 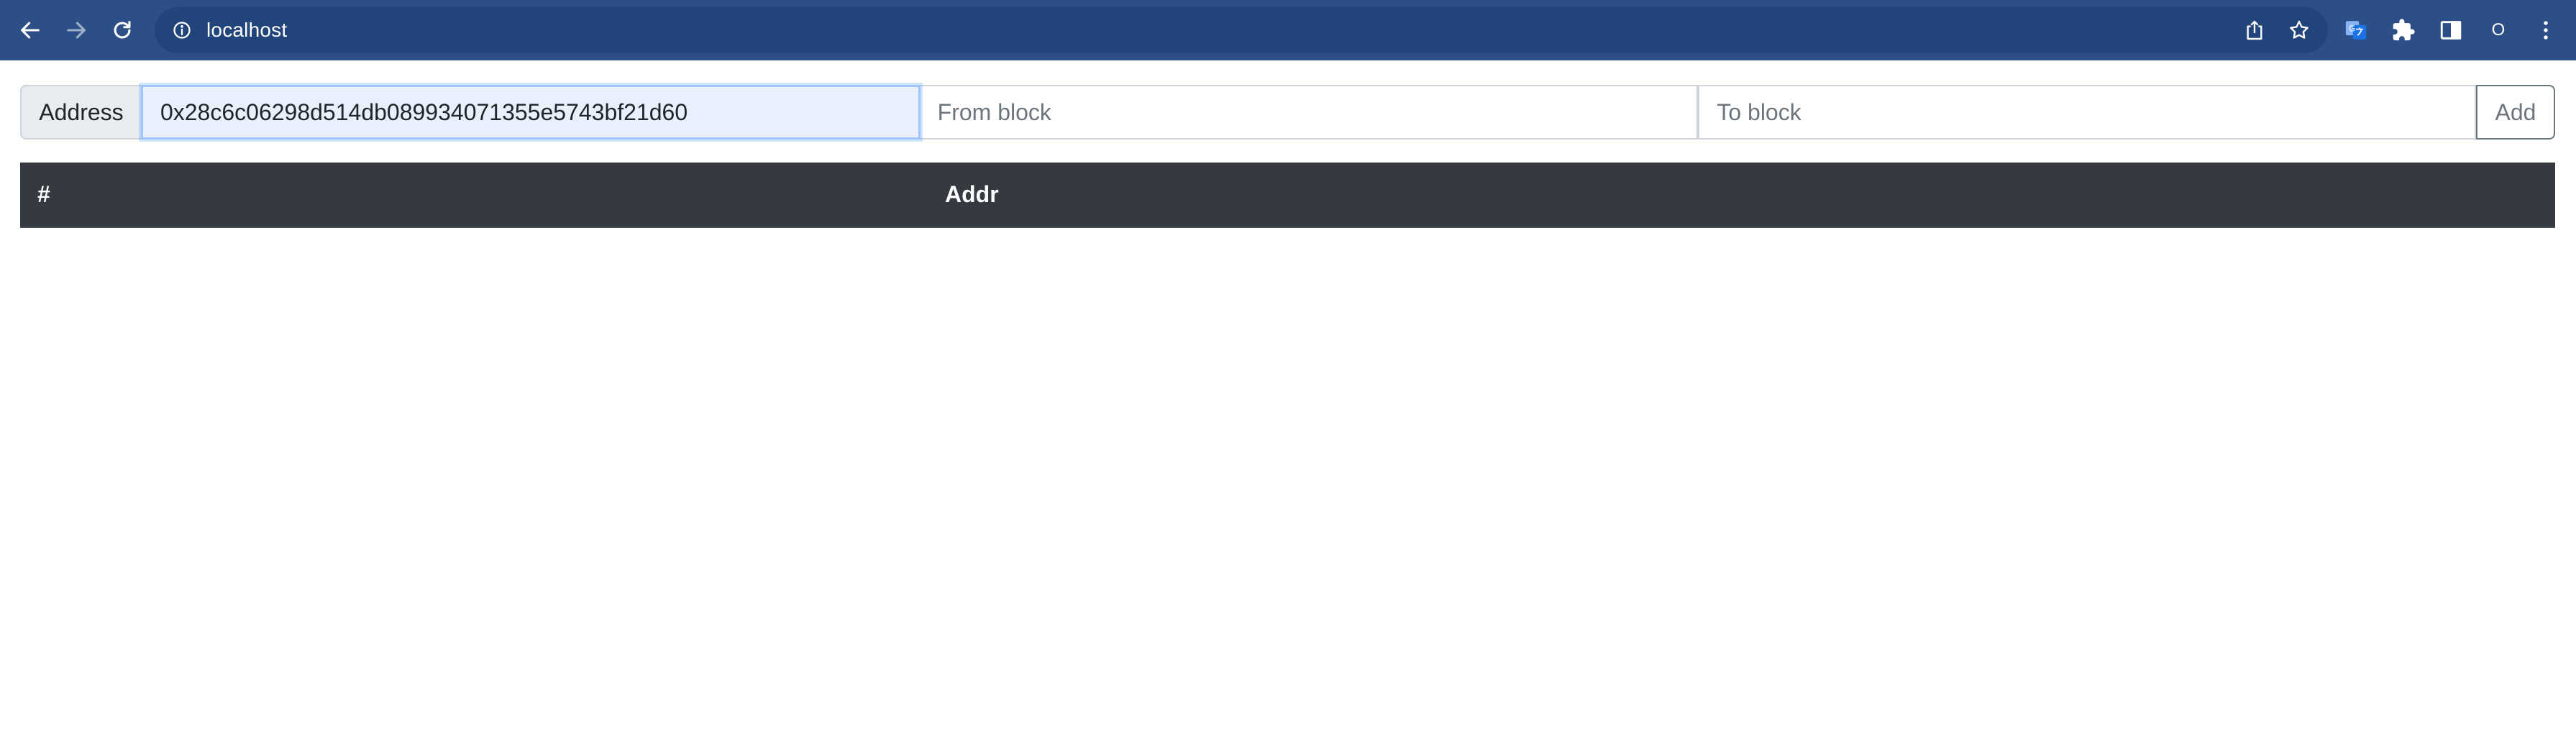 I want to click on extensions-area: G O, so click(x=2459, y=30).